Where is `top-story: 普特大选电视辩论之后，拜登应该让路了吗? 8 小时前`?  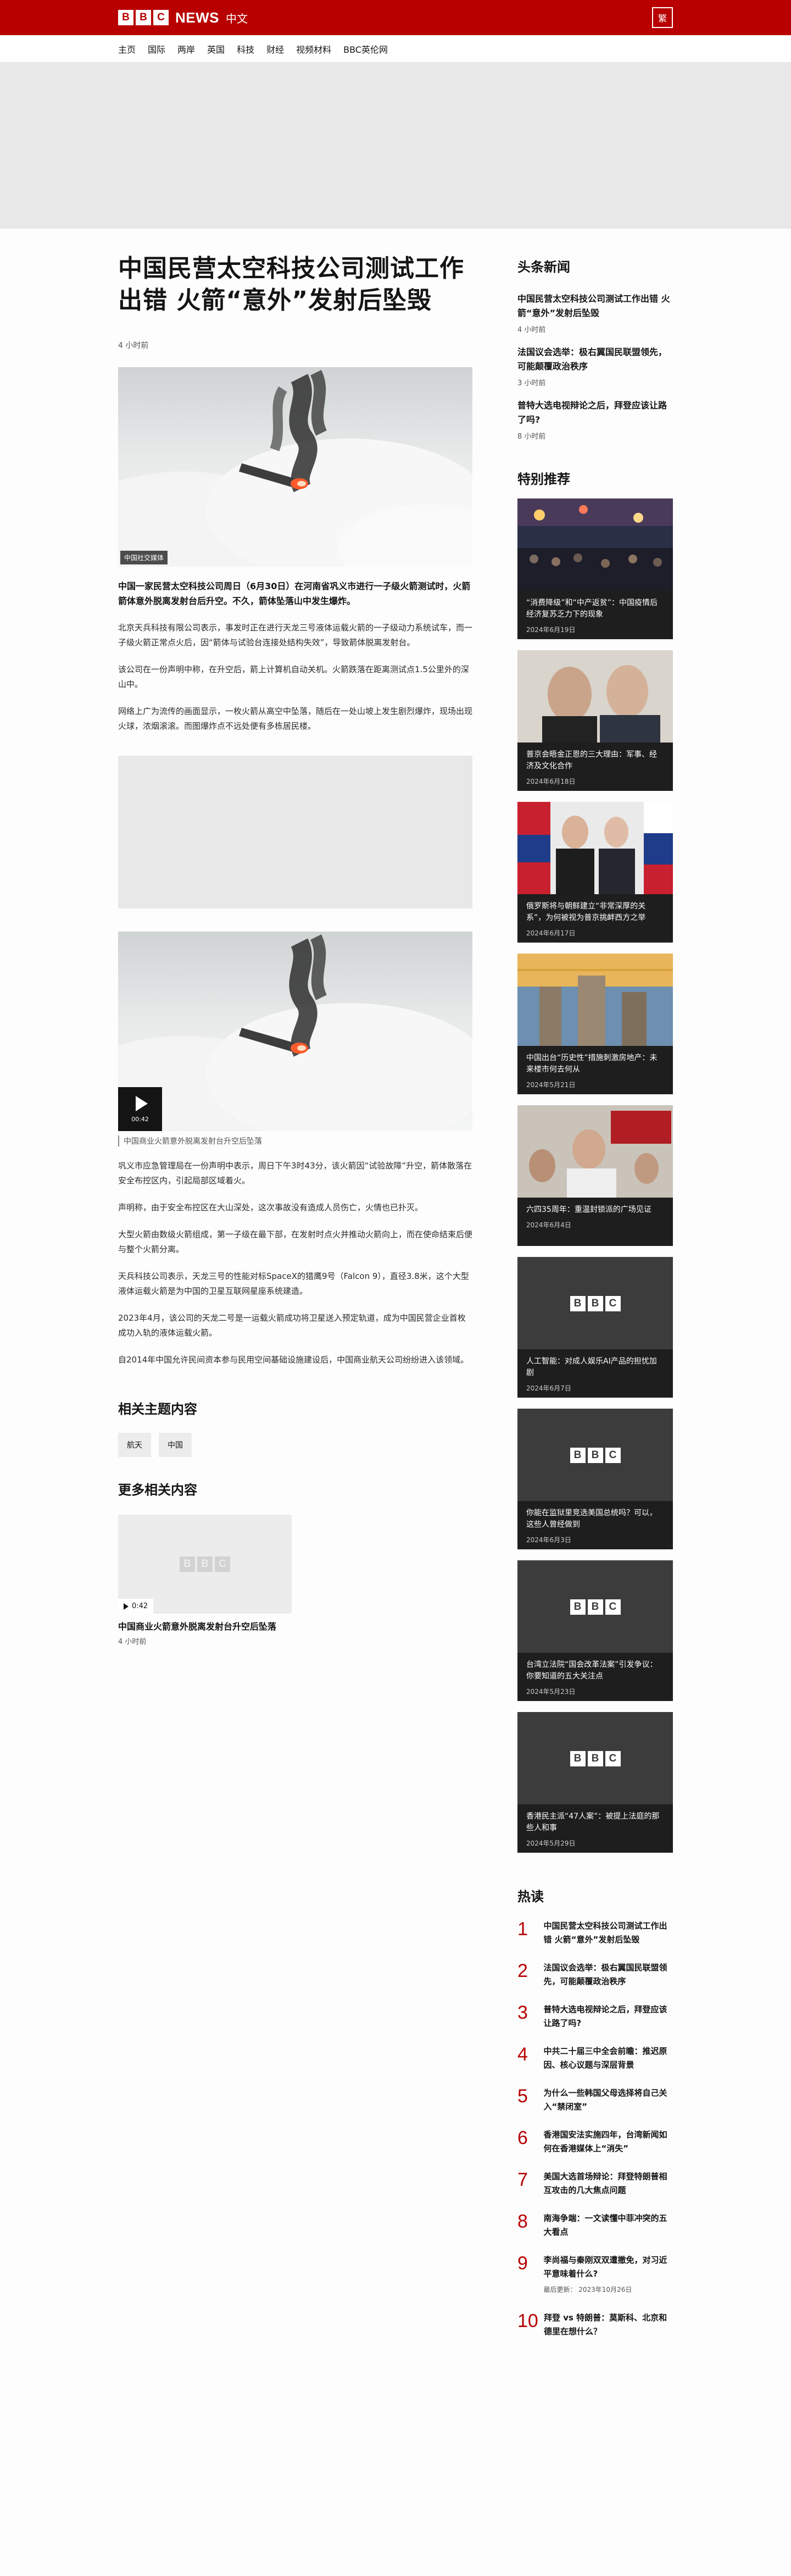
top-story: 普特大选电视辩论之后，拜登应该让路了吗? 8 小时前 is located at coordinates (595, 419).